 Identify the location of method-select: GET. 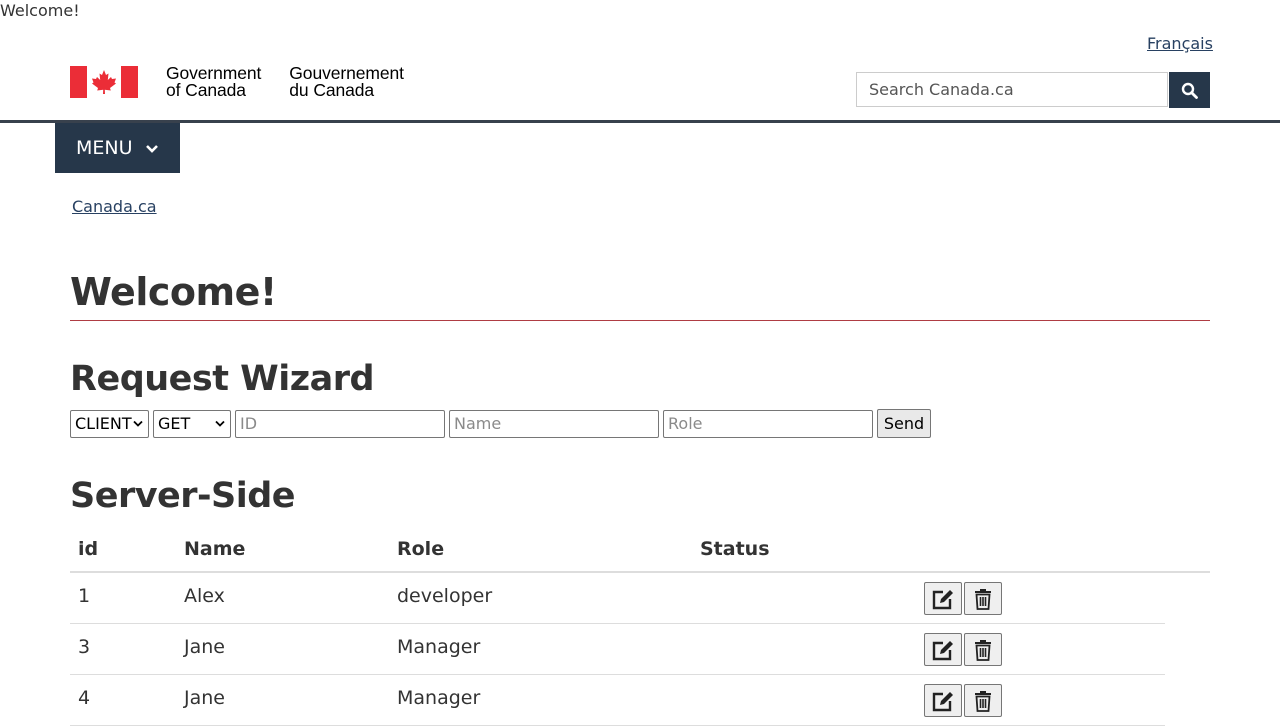
(192, 423).